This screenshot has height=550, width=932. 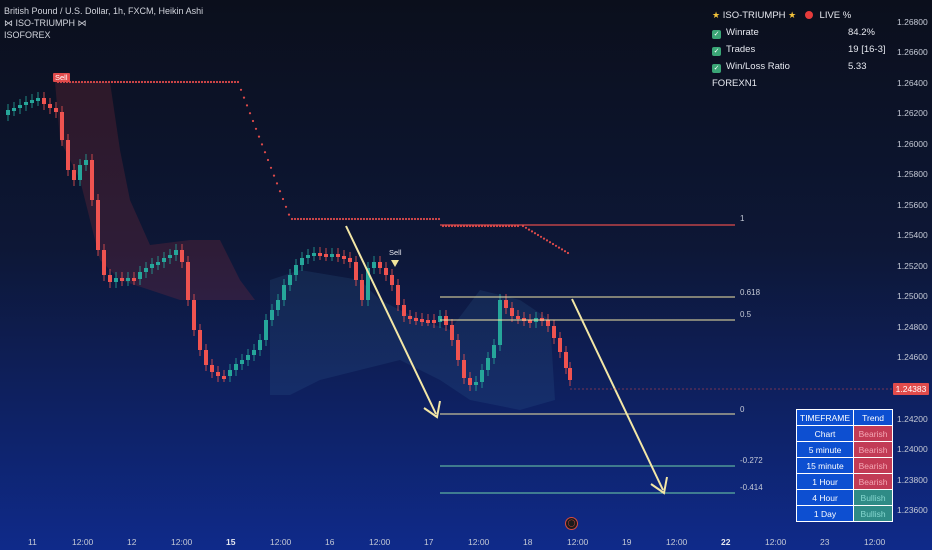 I want to click on sell-arrow-icon, so click(x=395, y=263).